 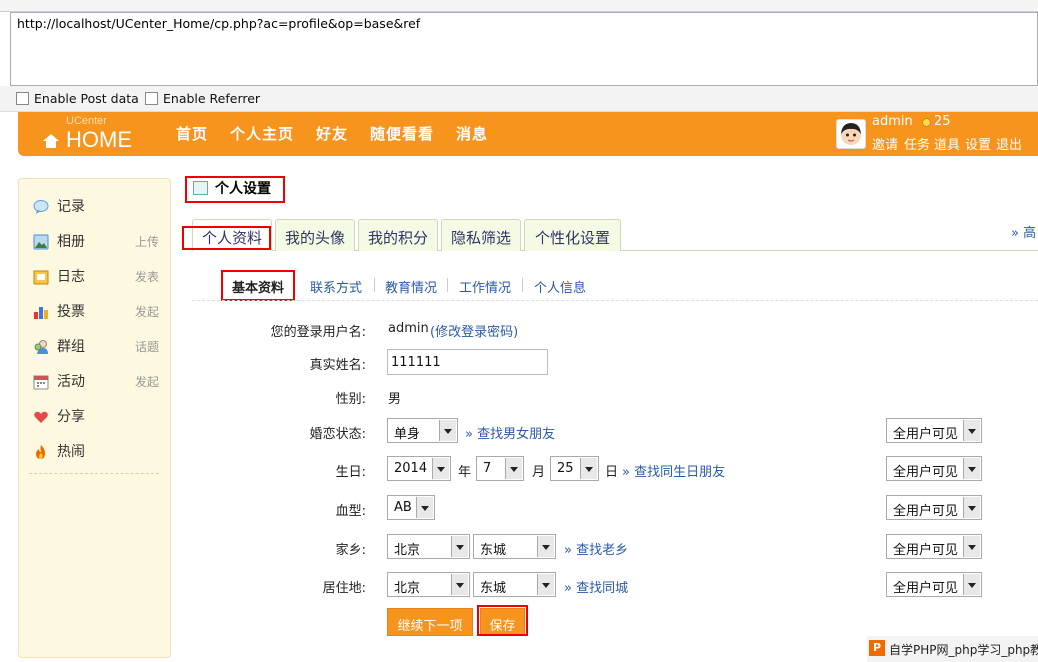 I want to click on tab-label: 个性化设置, so click(x=572, y=238).